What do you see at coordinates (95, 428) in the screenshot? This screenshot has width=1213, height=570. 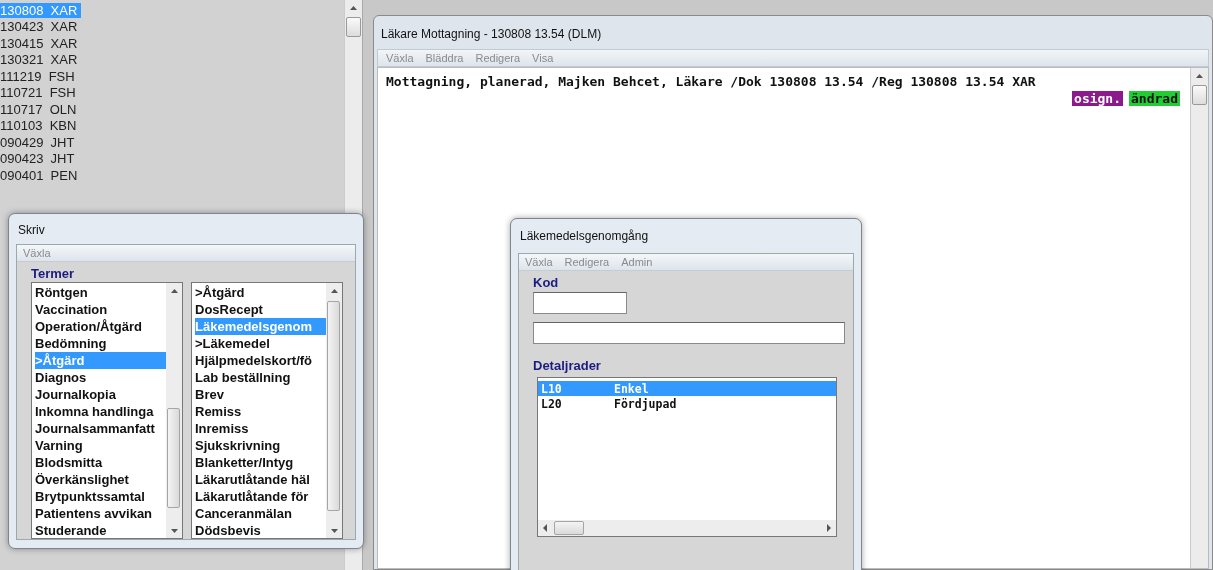 I see `term-item: Journalsammanfatt` at bounding box center [95, 428].